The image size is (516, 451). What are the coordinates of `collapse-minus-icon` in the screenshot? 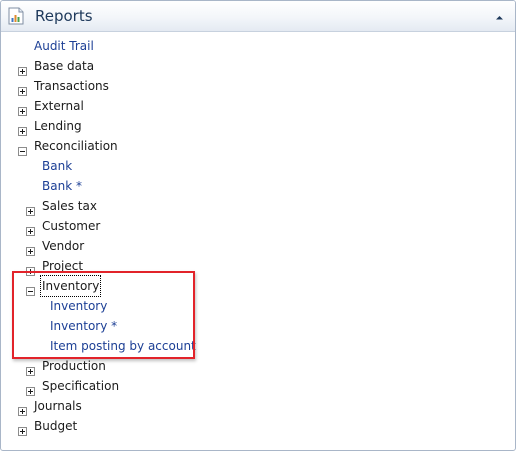 It's located at (22, 148).